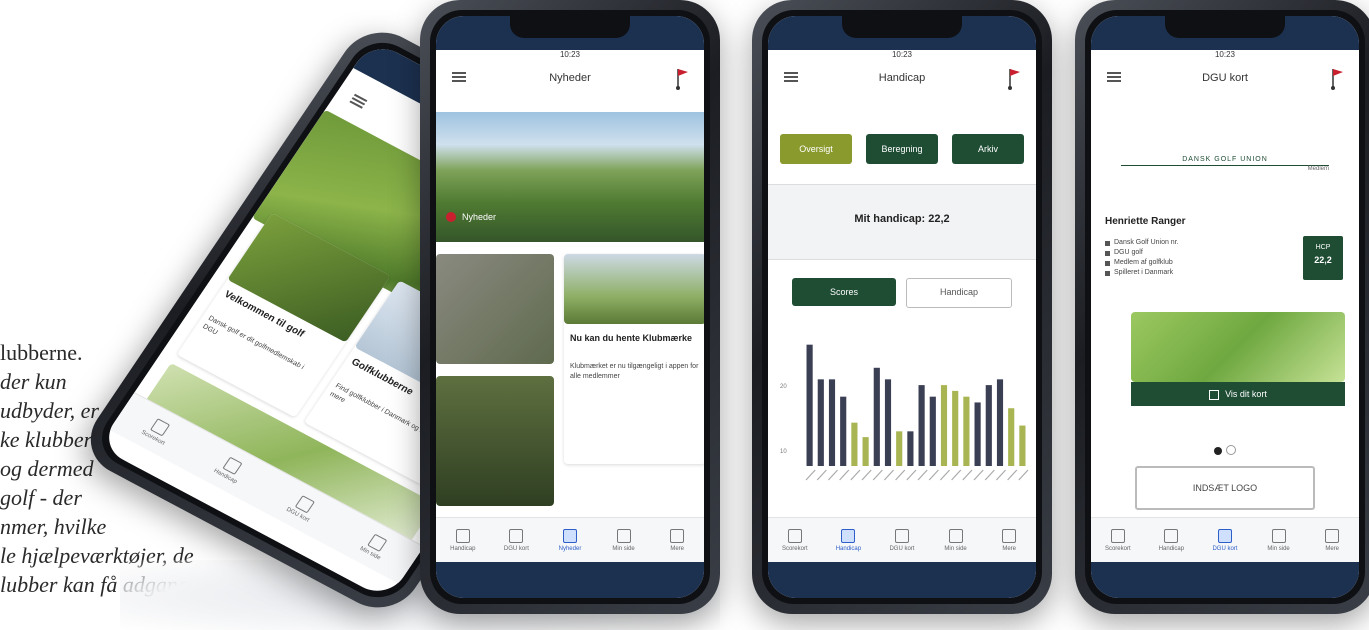 The image size is (1369, 630). Describe the element at coordinates (783, 452) in the screenshot. I see `y-tick-label: 10` at that location.